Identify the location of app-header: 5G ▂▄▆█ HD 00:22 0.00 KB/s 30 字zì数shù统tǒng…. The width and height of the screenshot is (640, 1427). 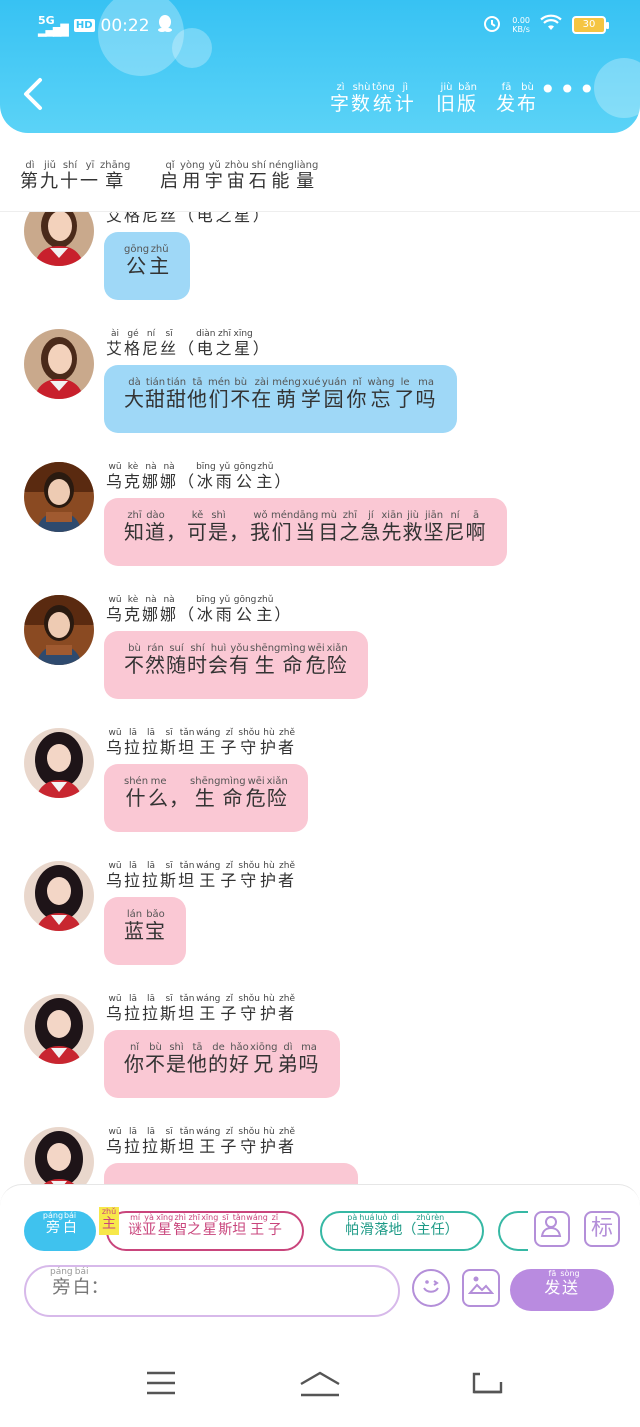
(320, 66).